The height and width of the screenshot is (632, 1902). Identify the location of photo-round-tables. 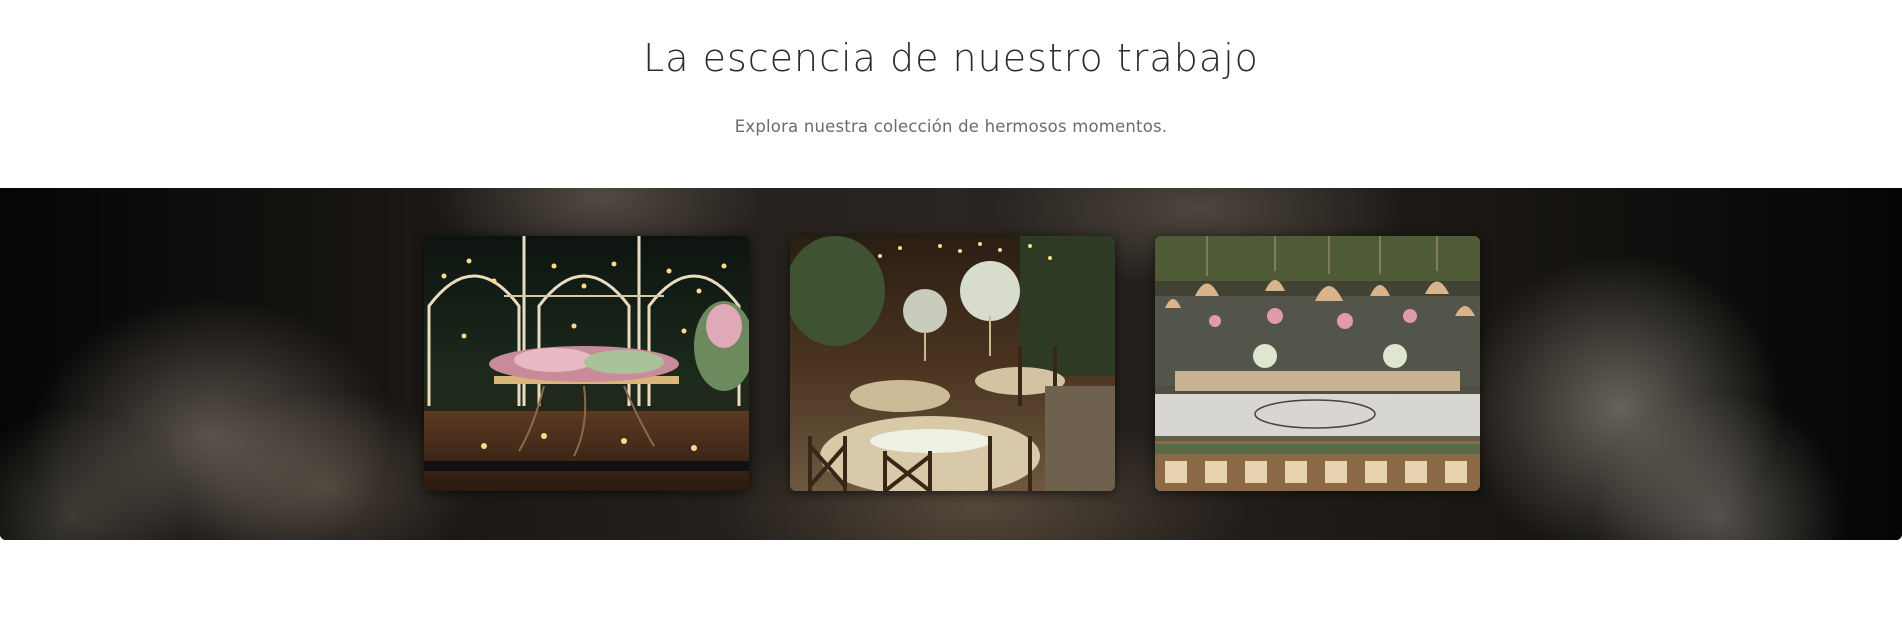
(952, 363).